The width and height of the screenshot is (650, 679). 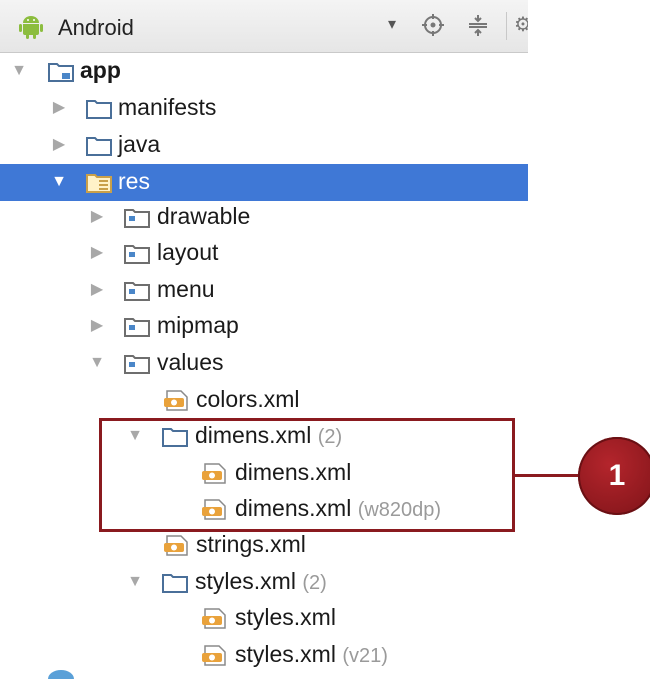 I want to click on tree-item-styles-xml: styles.xml, so click(x=264, y=618).